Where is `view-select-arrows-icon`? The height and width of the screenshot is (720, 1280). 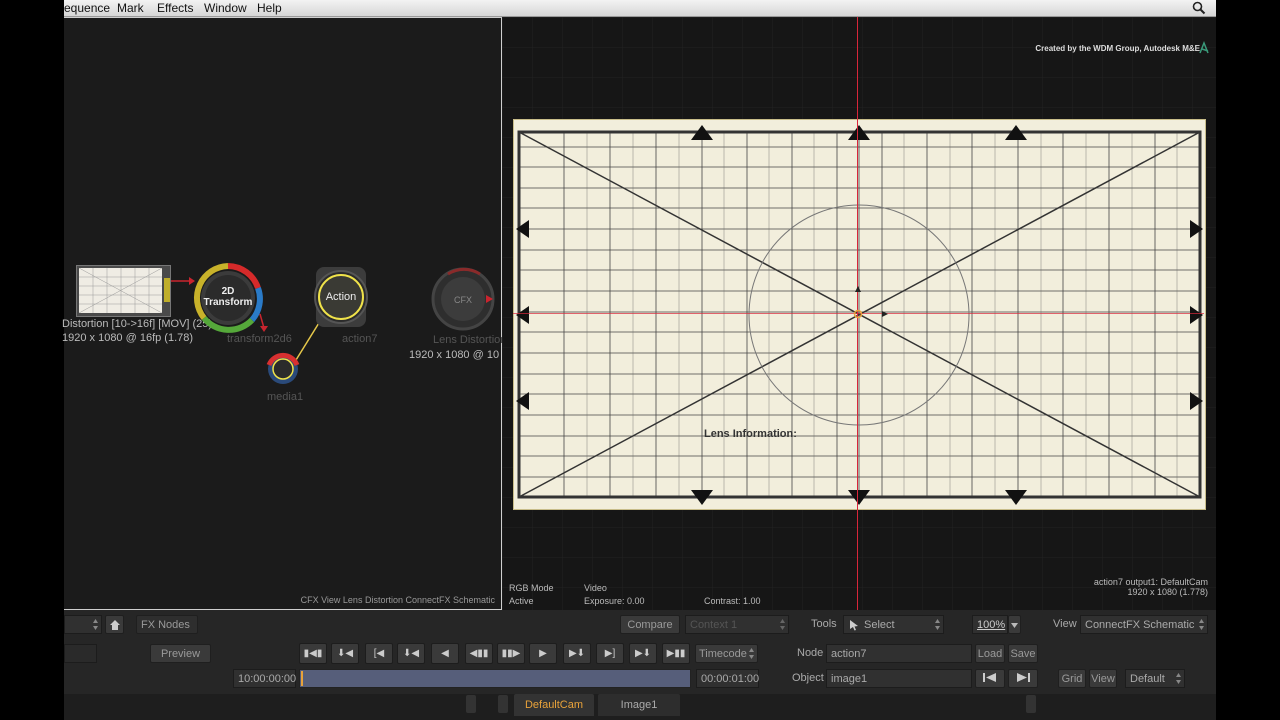 view-select-arrows-icon is located at coordinates (1201, 624).